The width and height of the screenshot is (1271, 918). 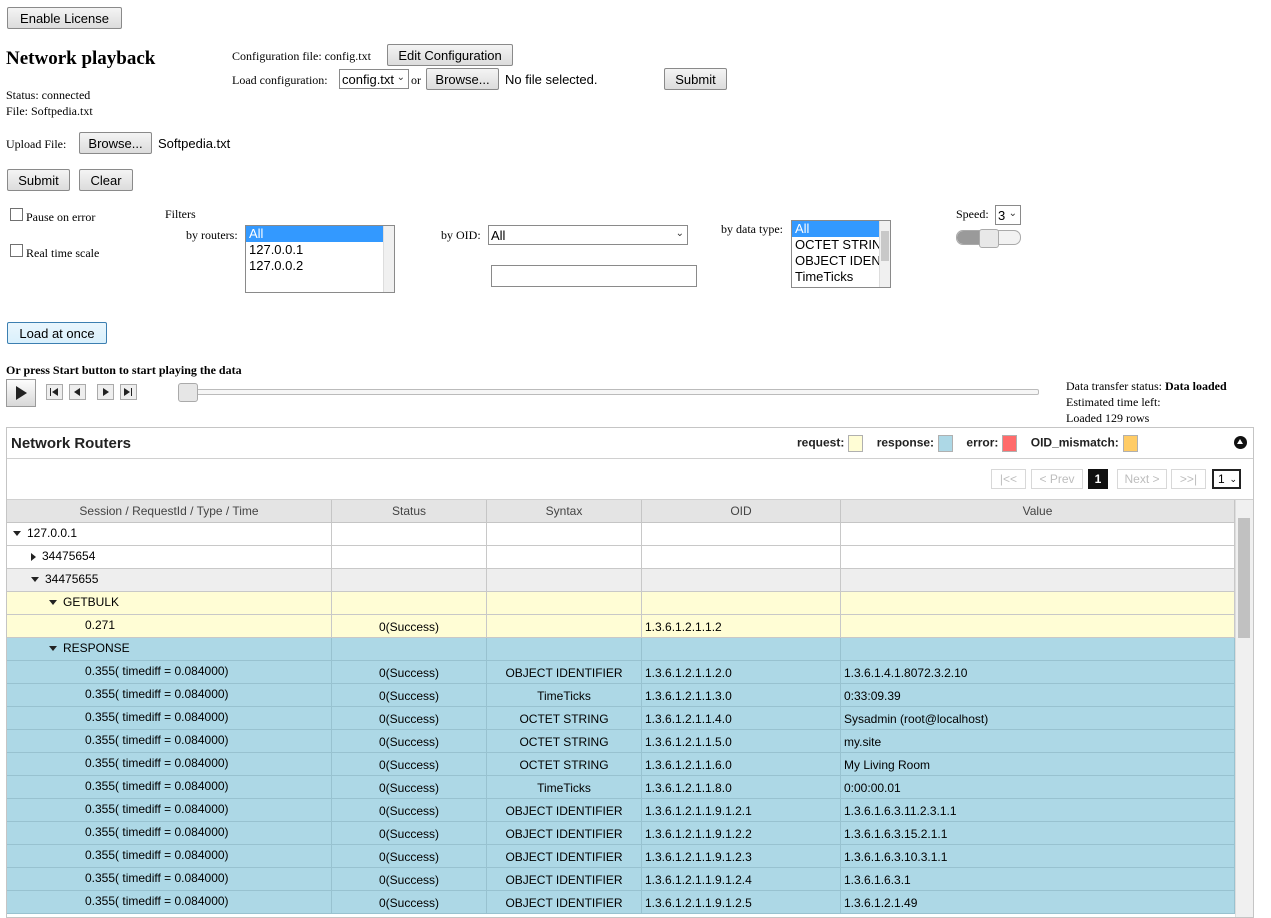 What do you see at coordinates (1188, 479) in the screenshot?
I see `pager-last-button: >>|` at bounding box center [1188, 479].